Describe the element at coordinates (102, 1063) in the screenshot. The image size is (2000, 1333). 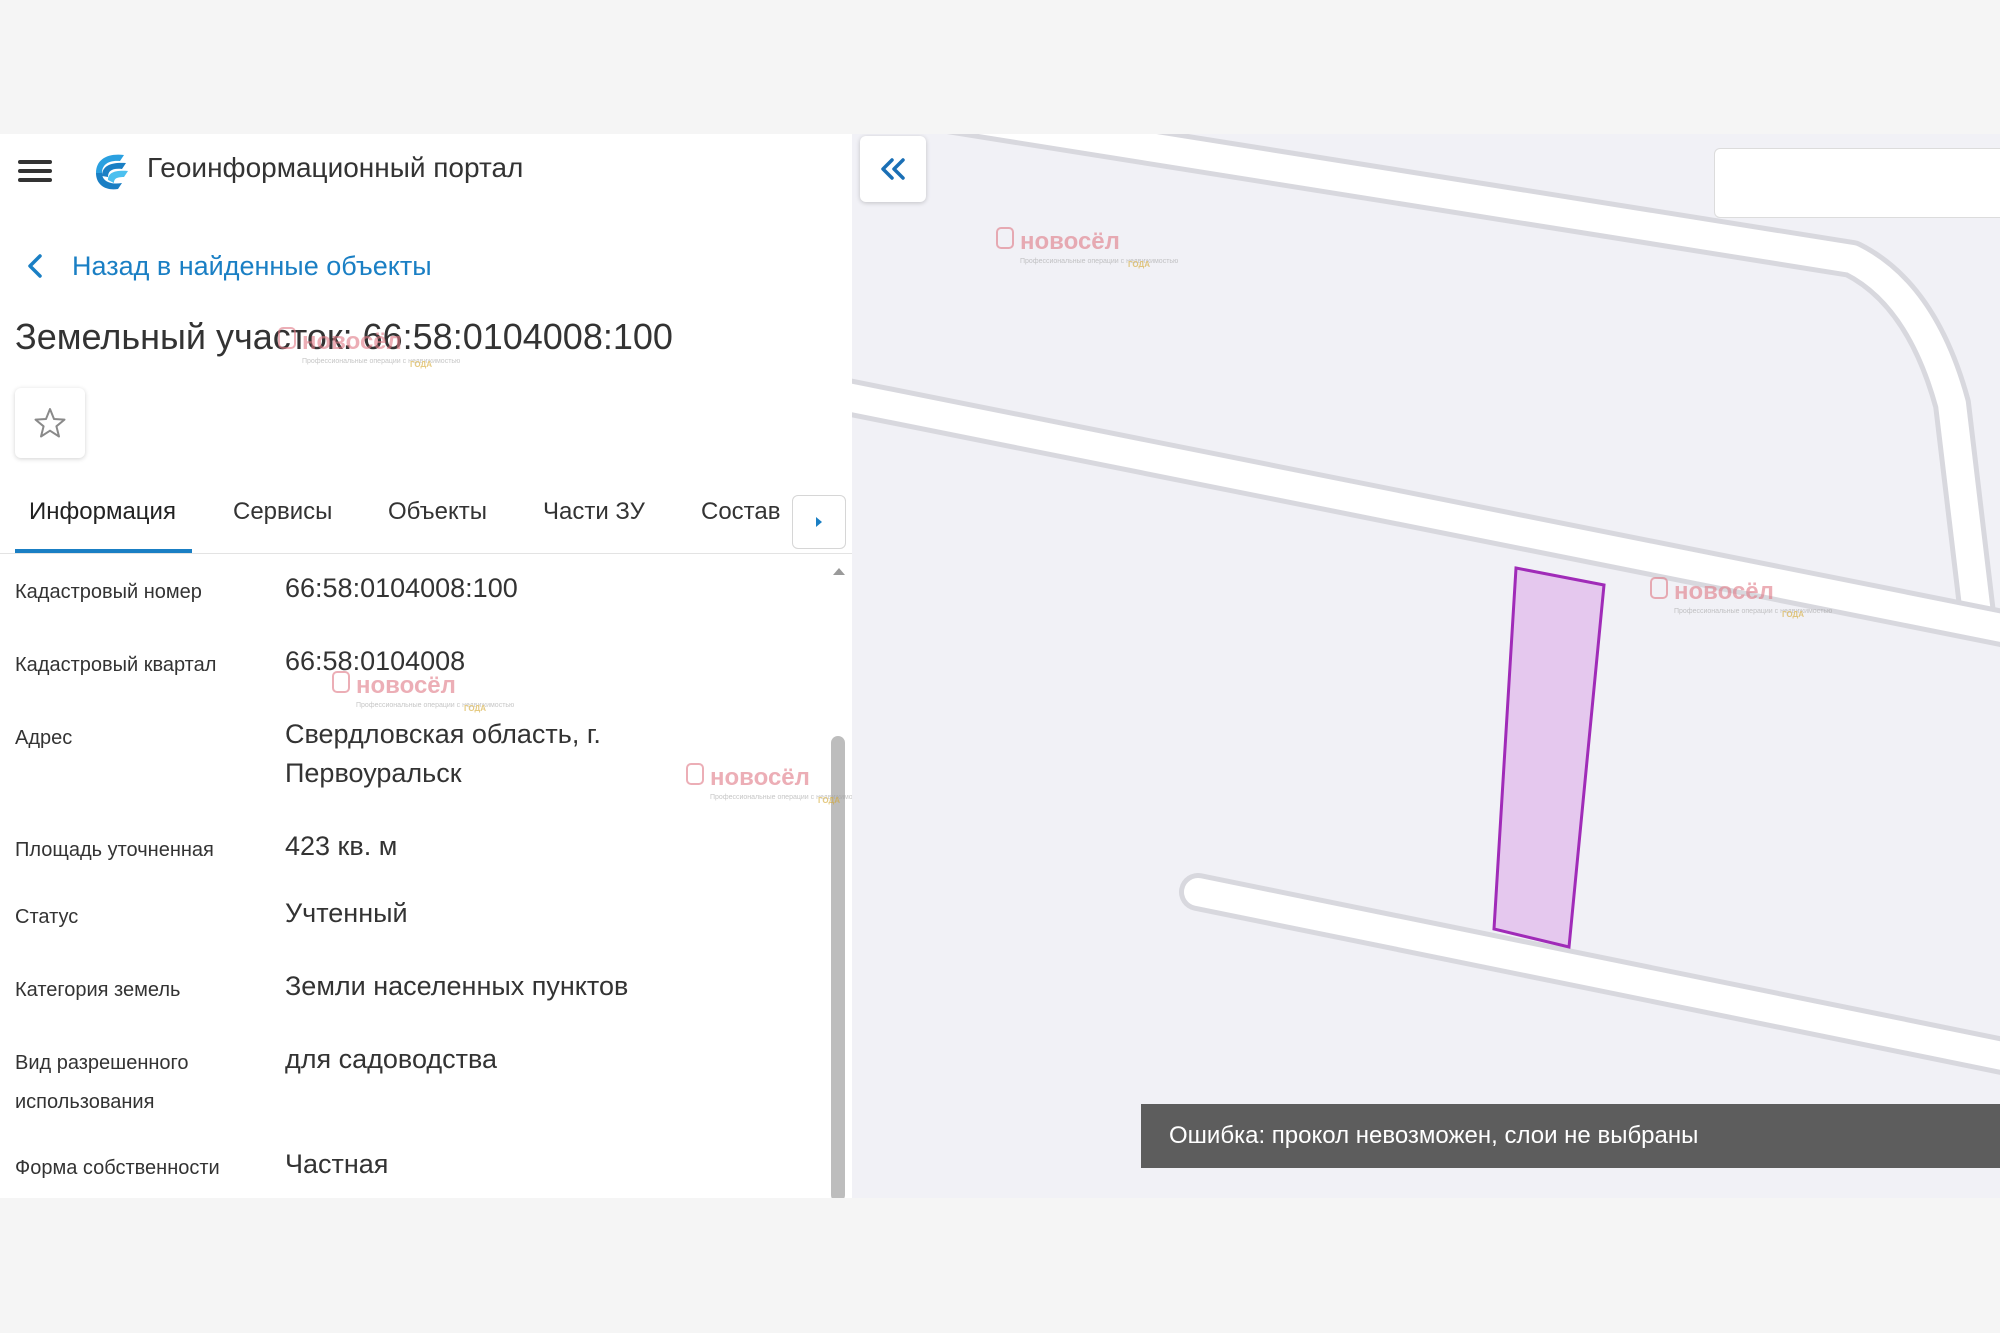
I see `field-label-permitted-use-line1: Вид разрешенного` at that location.